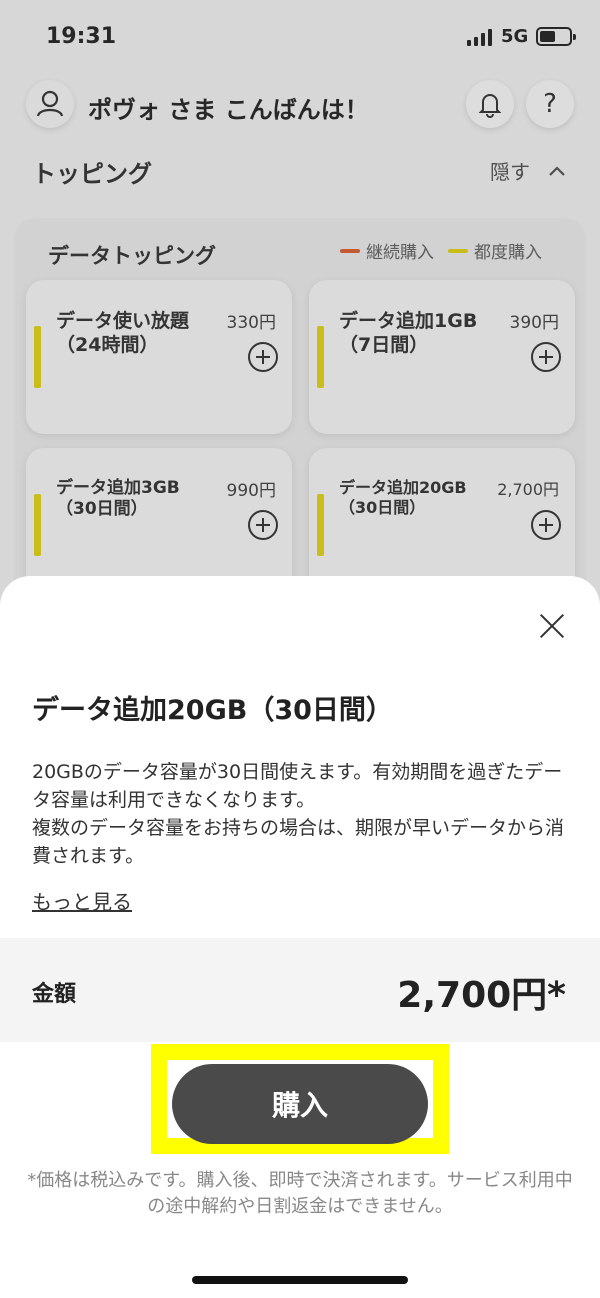  Describe the element at coordinates (481, 995) in the screenshot. I see `price-value: 2,700円*` at that location.